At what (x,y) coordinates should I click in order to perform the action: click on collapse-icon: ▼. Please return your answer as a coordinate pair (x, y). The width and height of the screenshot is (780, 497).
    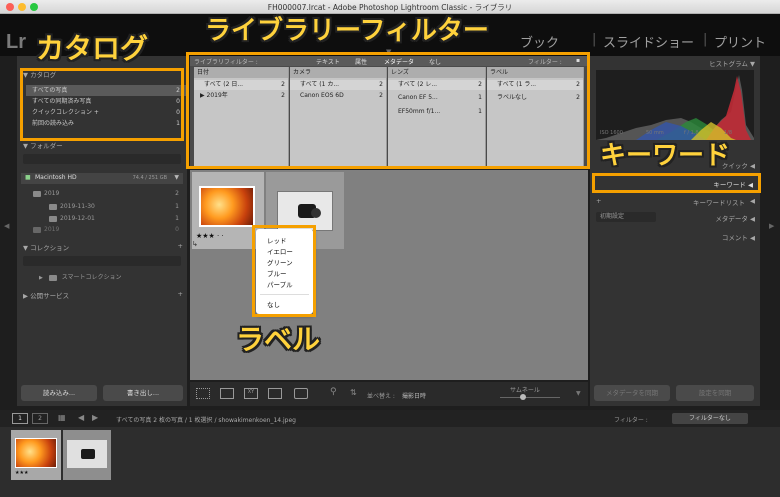
    Looking at the image, I should click on (752, 64).